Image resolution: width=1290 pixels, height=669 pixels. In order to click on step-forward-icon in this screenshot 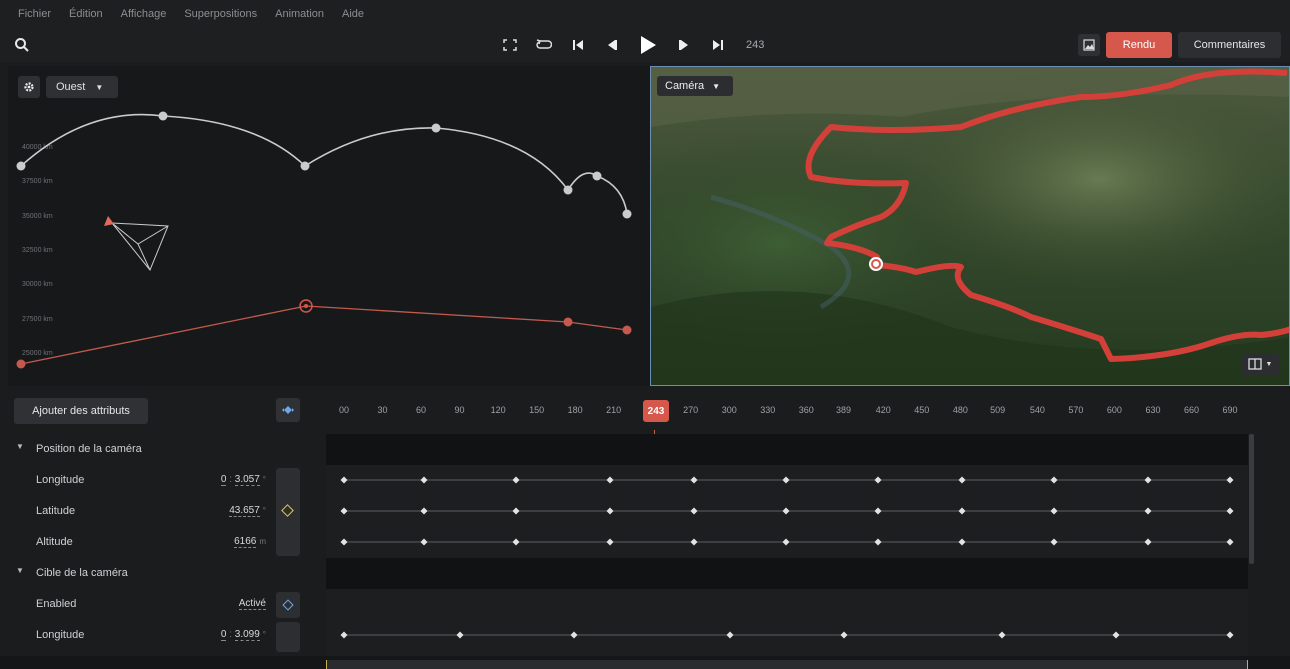, I will do `click(684, 45)`.